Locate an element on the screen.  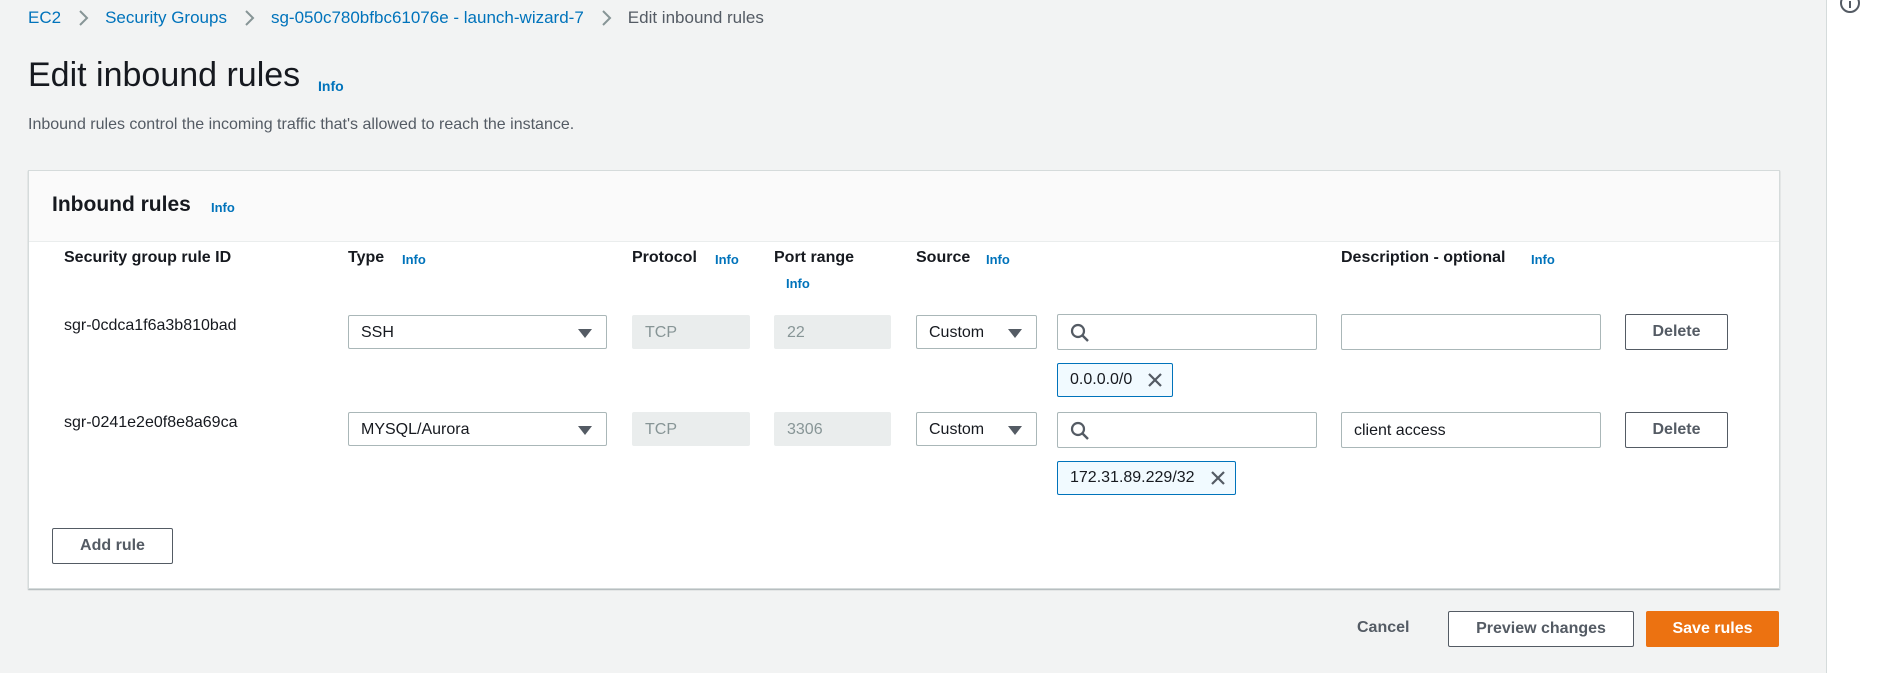
type-info-link: Info is located at coordinates (414, 259).